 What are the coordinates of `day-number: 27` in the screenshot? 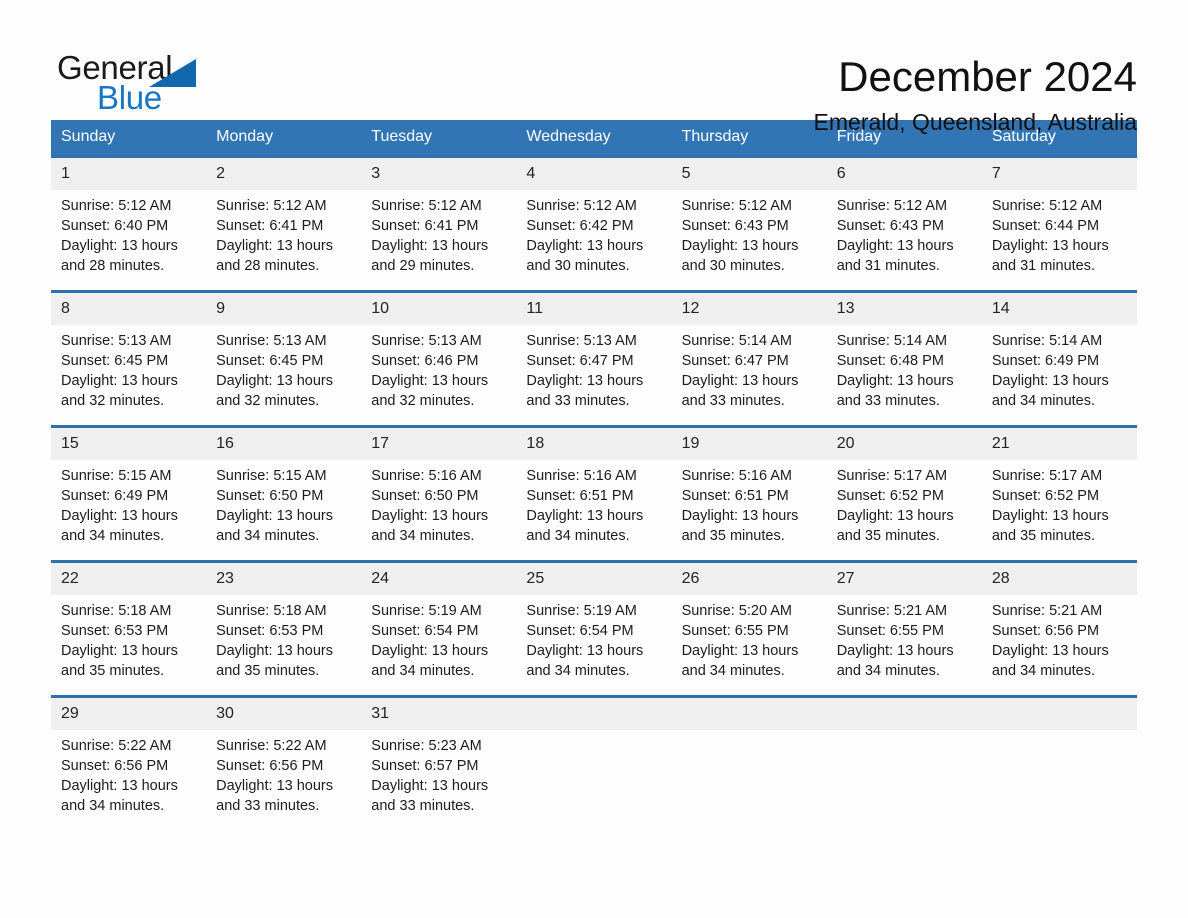 It's located at (904, 579).